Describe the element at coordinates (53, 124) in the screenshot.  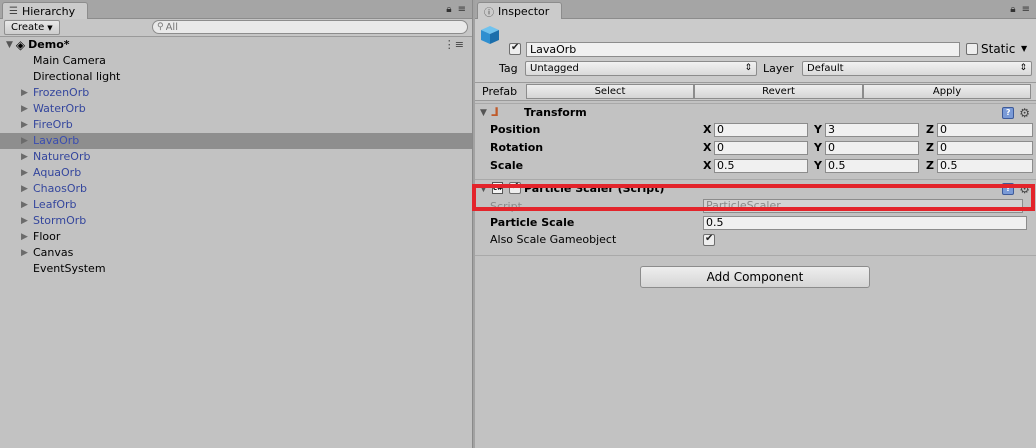
I see `hierarchy-item-label: FireOrb` at that location.